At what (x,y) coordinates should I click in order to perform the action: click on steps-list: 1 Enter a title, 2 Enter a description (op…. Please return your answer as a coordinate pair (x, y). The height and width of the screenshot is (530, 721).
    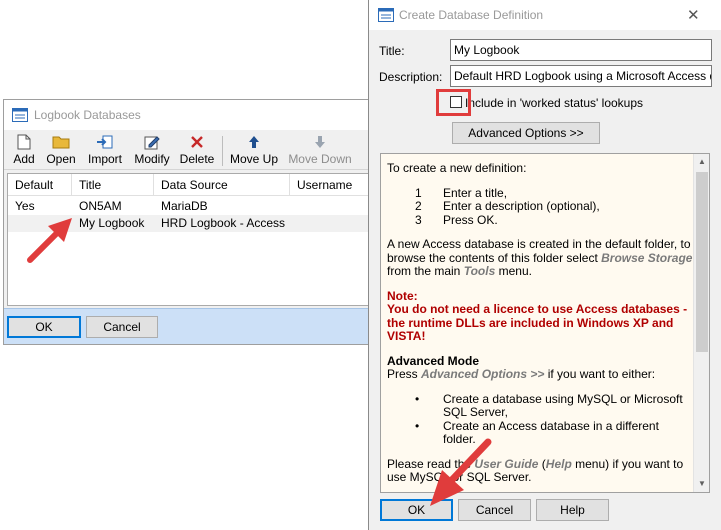
    Looking at the image, I should click on (540, 206).